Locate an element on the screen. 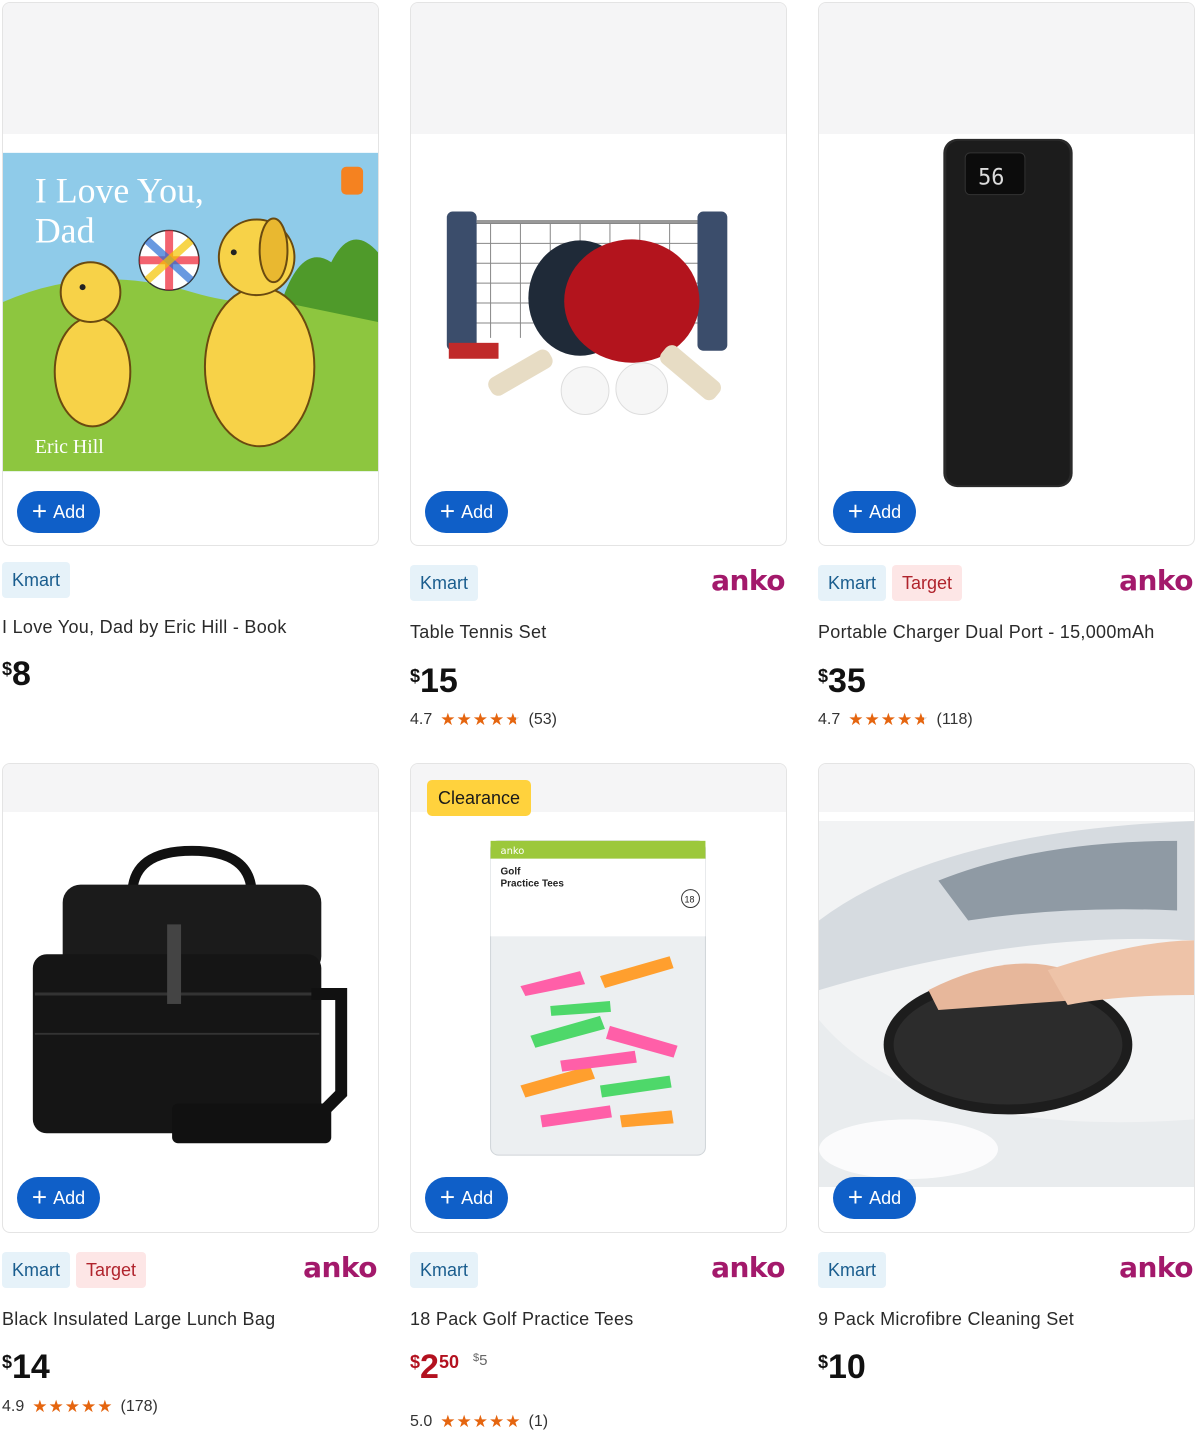 This screenshot has width=1200, height=1438. store-tag-target: Target is located at coordinates (111, 1270).